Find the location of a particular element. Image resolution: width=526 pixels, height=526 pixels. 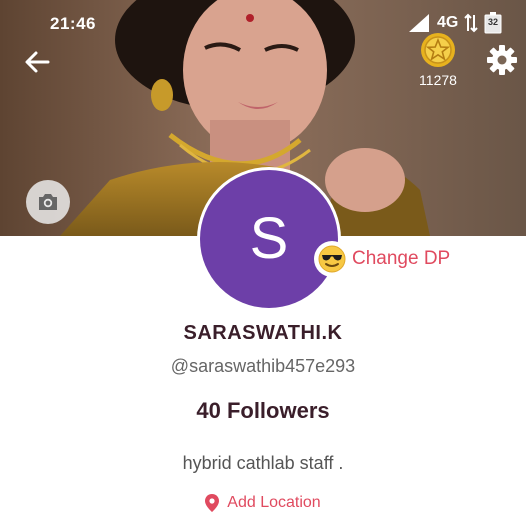

signal-strength-icon is located at coordinates (419, 23).